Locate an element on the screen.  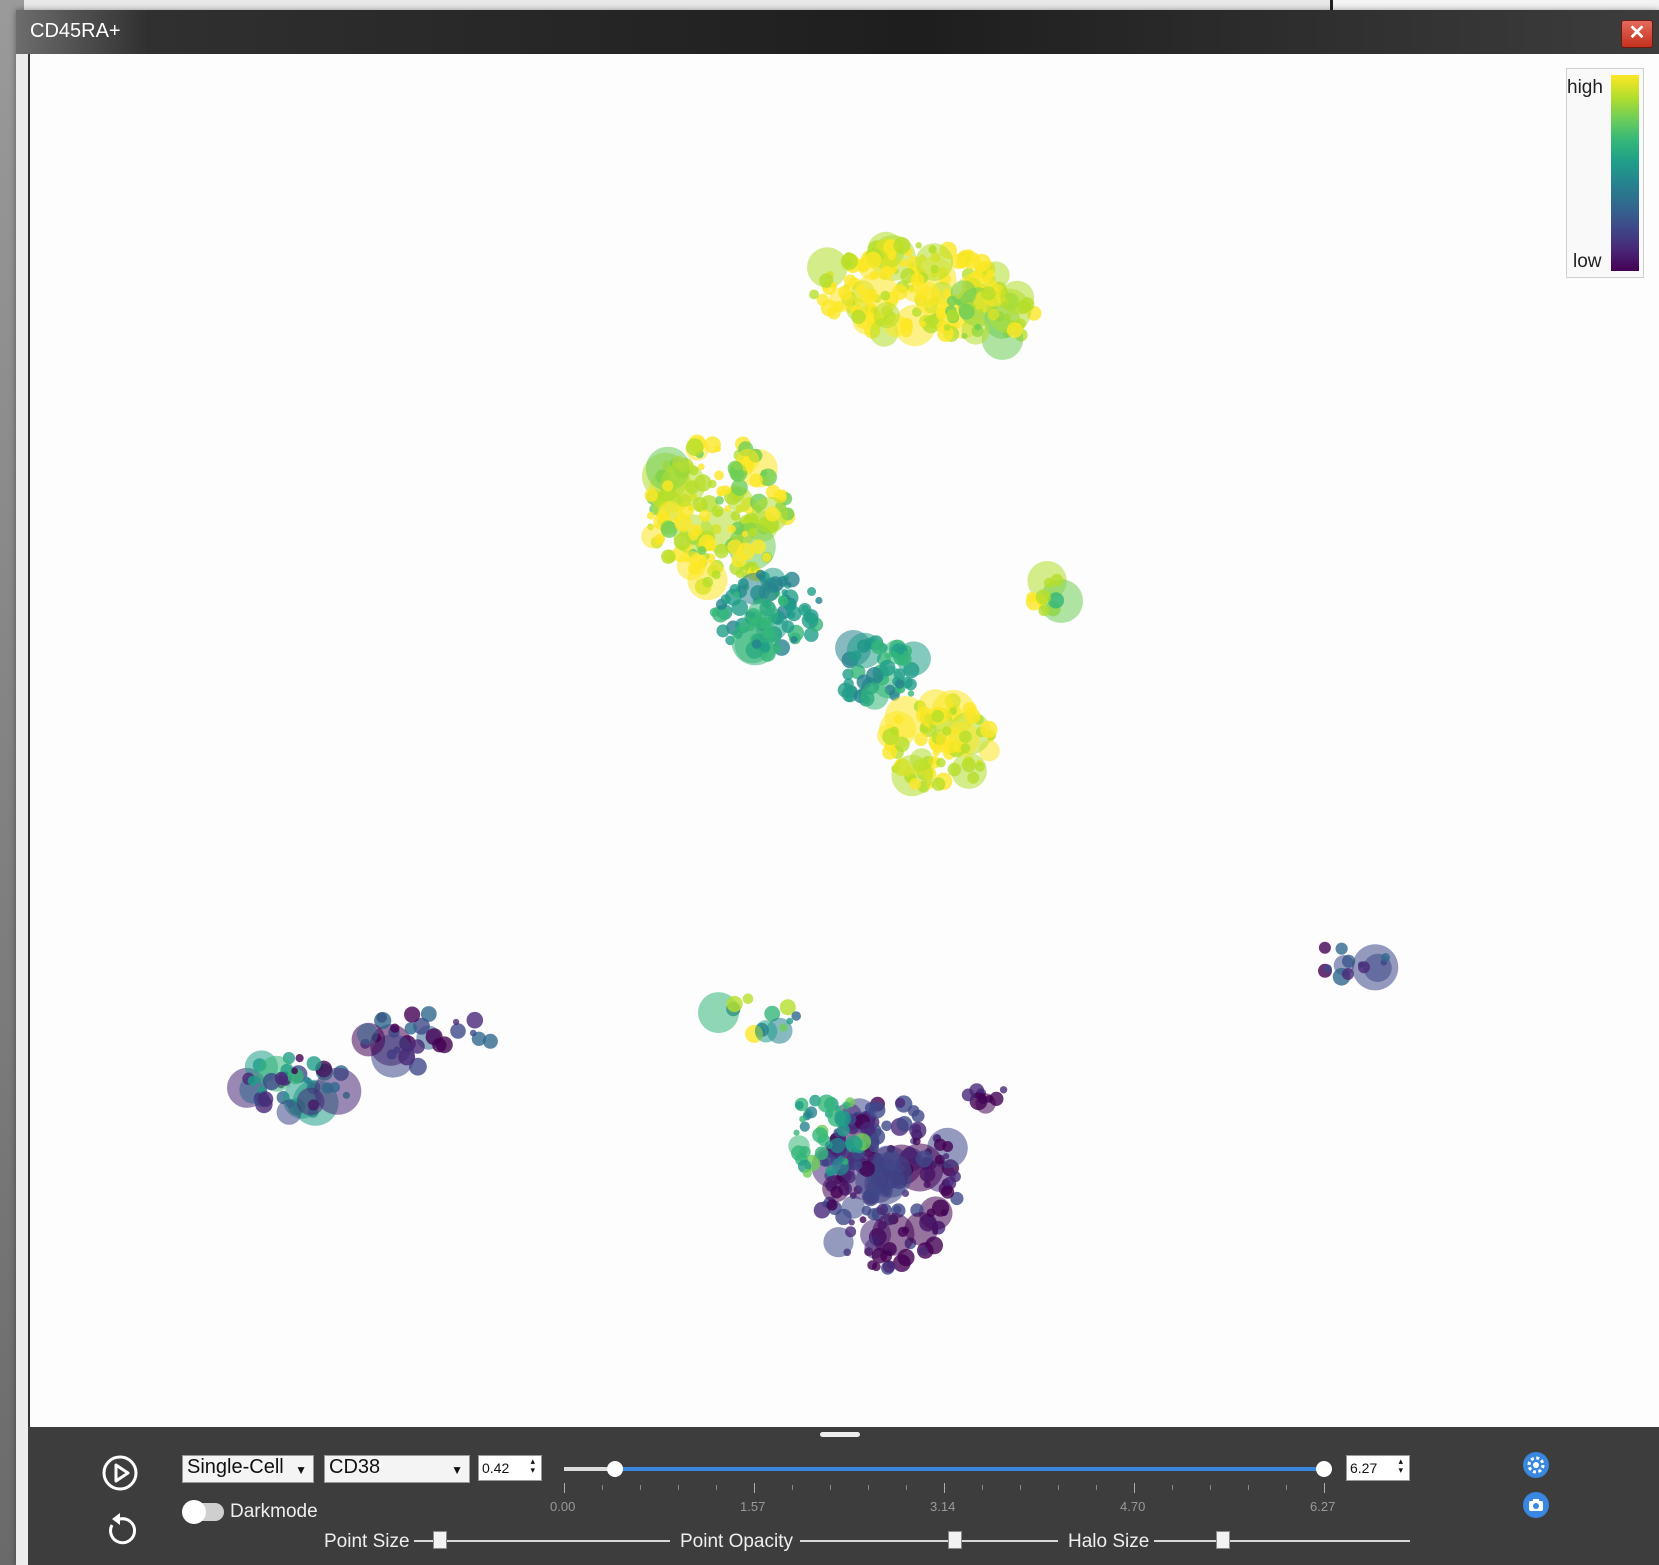
point-size-track is located at coordinates (542, 1541).